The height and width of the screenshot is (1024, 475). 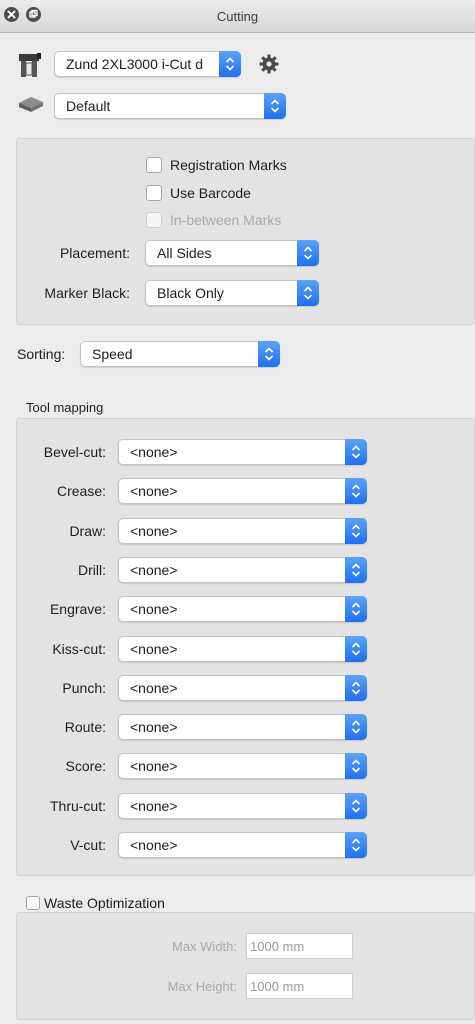 What do you see at coordinates (84, 688) in the screenshot?
I see `tool-label: Punch:` at bounding box center [84, 688].